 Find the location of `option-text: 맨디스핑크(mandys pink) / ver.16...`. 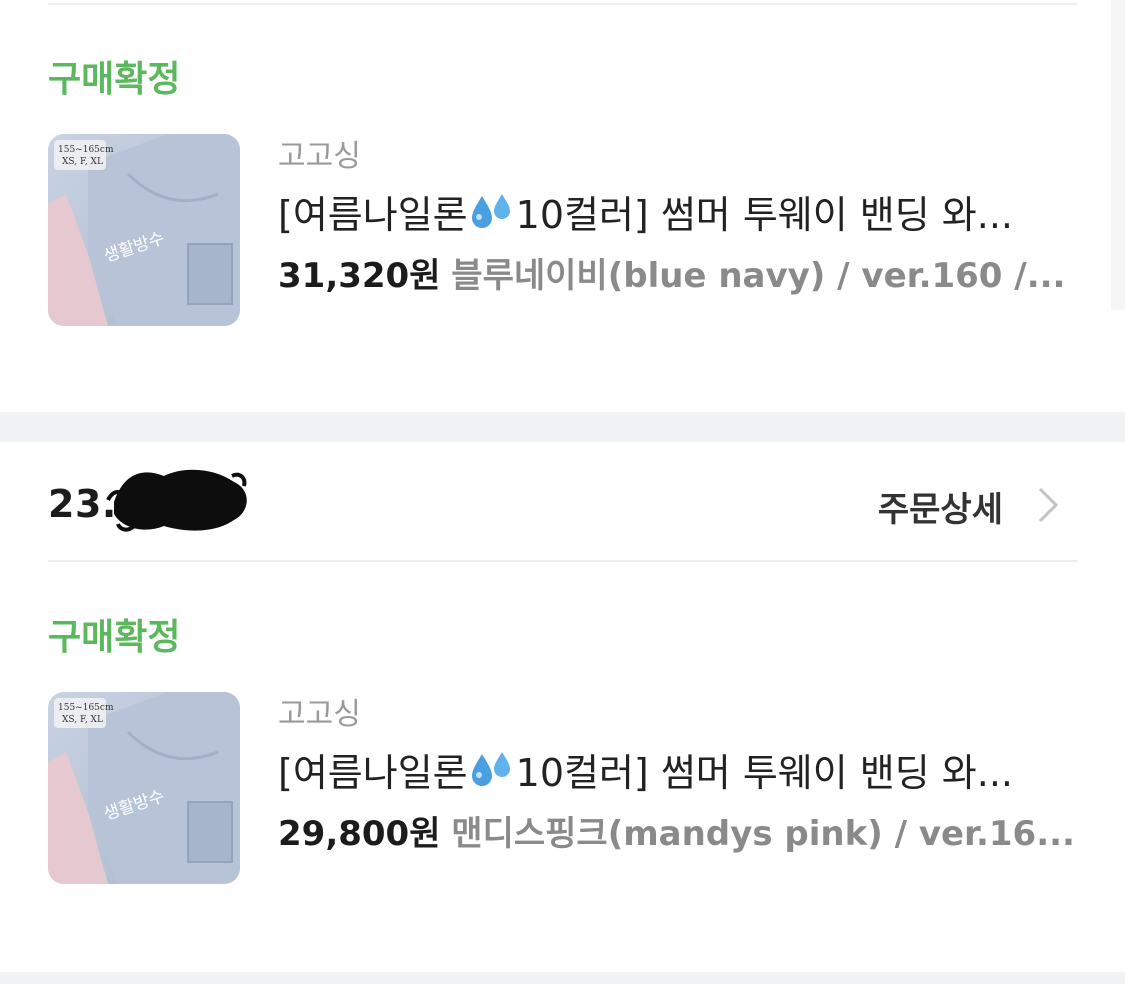

option-text: 맨디스핑크(mandys pink) / ver.16... is located at coordinates (763, 834).